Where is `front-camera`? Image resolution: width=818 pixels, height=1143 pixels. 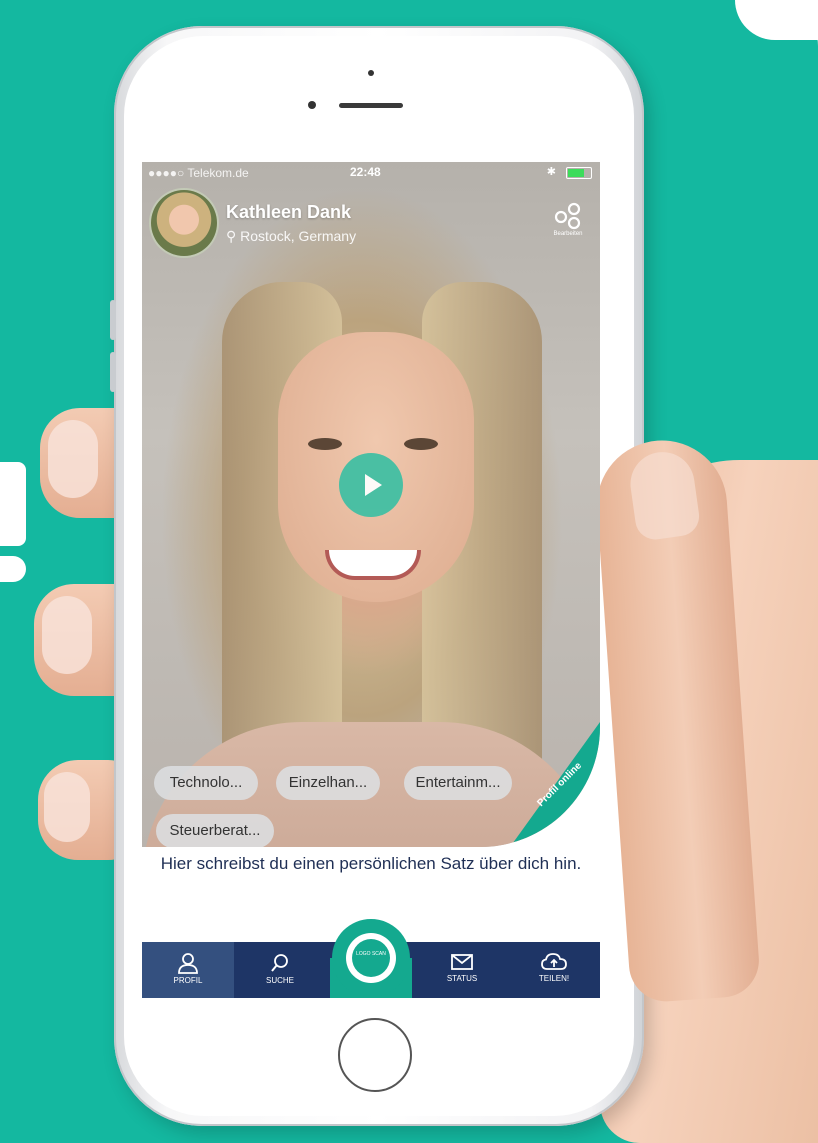
front-camera is located at coordinates (312, 105).